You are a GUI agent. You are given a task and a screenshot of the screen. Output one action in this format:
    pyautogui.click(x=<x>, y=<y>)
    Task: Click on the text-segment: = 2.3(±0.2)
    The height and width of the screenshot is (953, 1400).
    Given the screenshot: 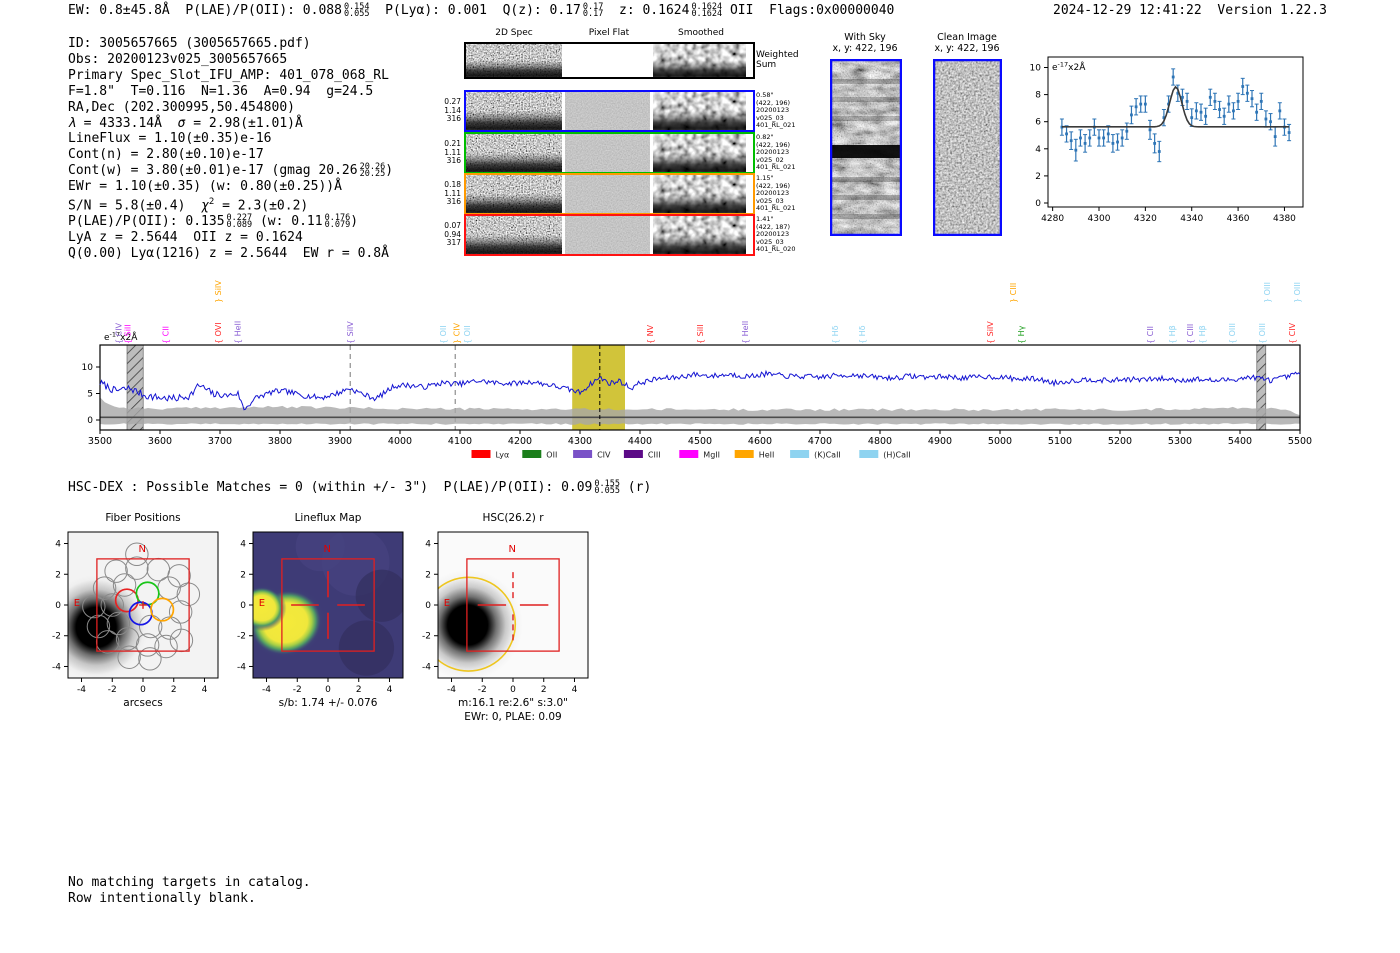 What is the action you would take?
    pyautogui.click(x=261, y=206)
    